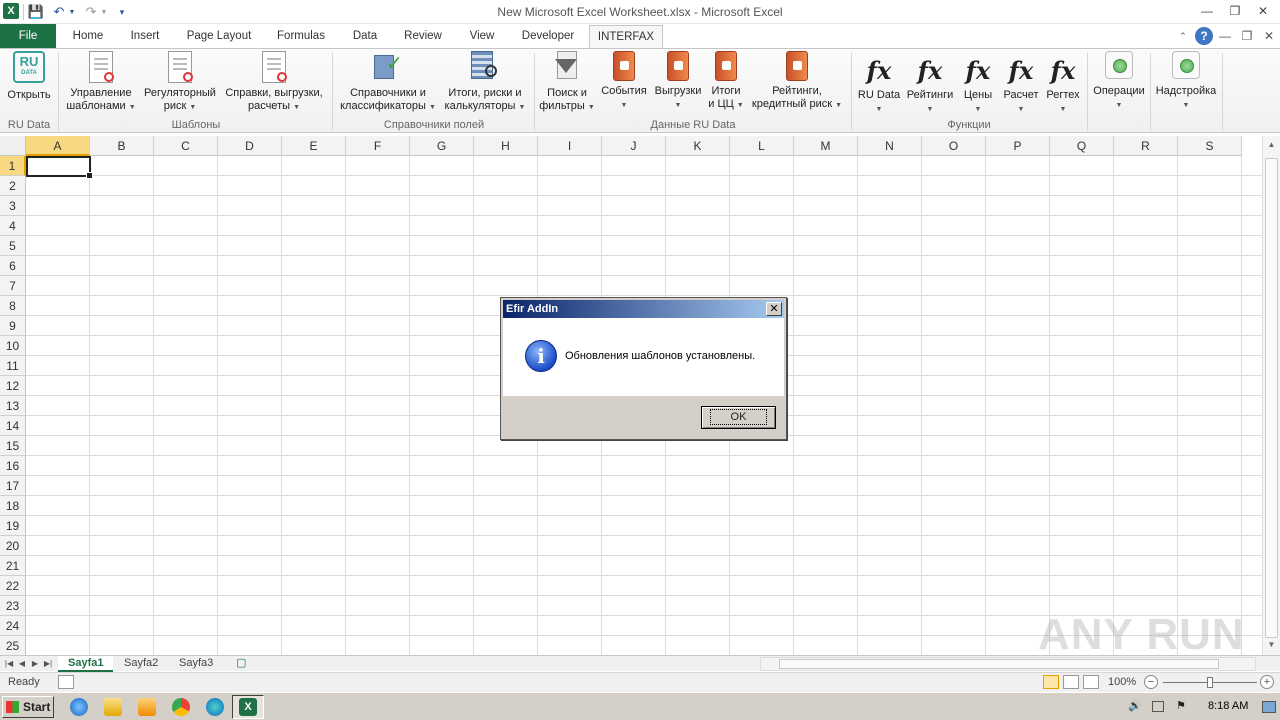 This screenshot has height=720, width=1280. Describe the element at coordinates (890, 146) in the screenshot. I see `column-header-n: N` at that location.